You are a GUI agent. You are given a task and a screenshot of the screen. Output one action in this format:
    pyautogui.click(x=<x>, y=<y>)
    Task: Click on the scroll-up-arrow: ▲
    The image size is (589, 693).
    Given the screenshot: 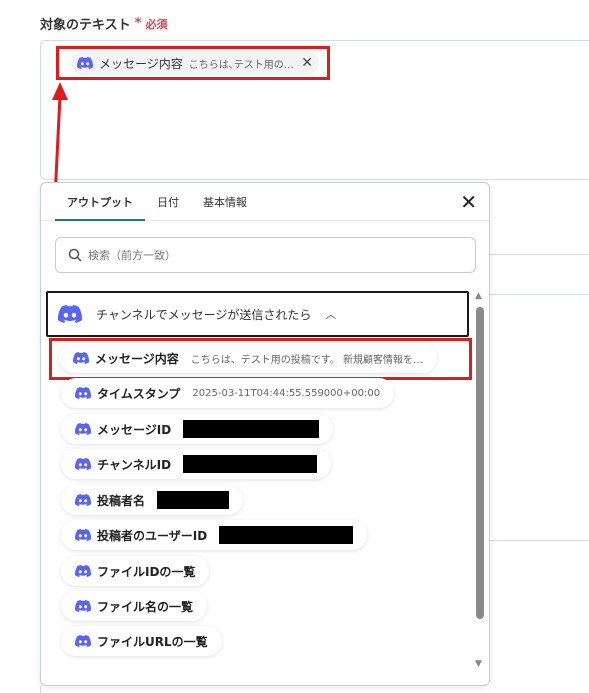 What is the action you would take?
    pyautogui.click(x=478, y=296)
    